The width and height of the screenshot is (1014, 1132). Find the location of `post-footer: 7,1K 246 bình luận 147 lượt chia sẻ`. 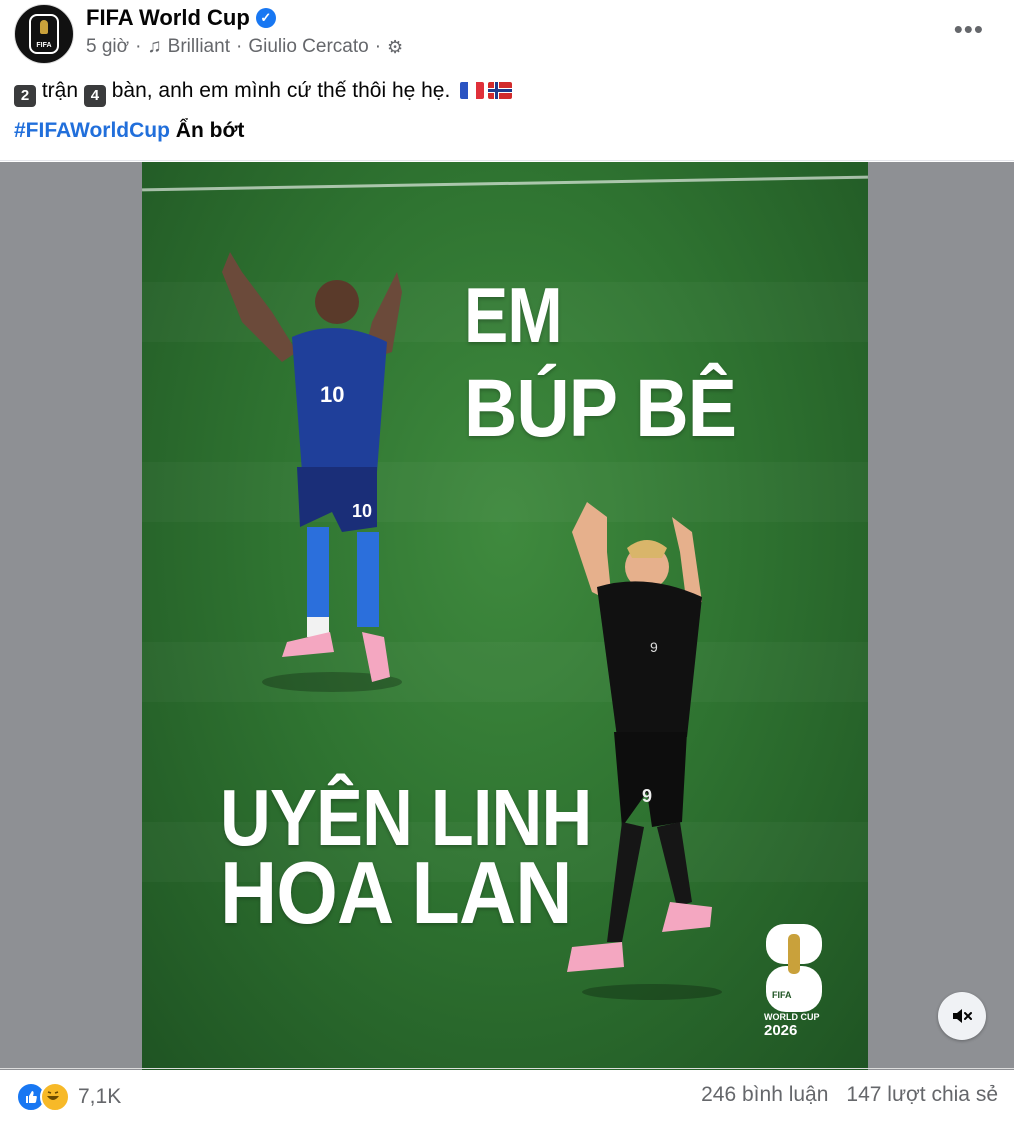

post-footer: 7,1K 246 bình luận 147 lượt chia sẻ is located at coordinates (507, 1101).